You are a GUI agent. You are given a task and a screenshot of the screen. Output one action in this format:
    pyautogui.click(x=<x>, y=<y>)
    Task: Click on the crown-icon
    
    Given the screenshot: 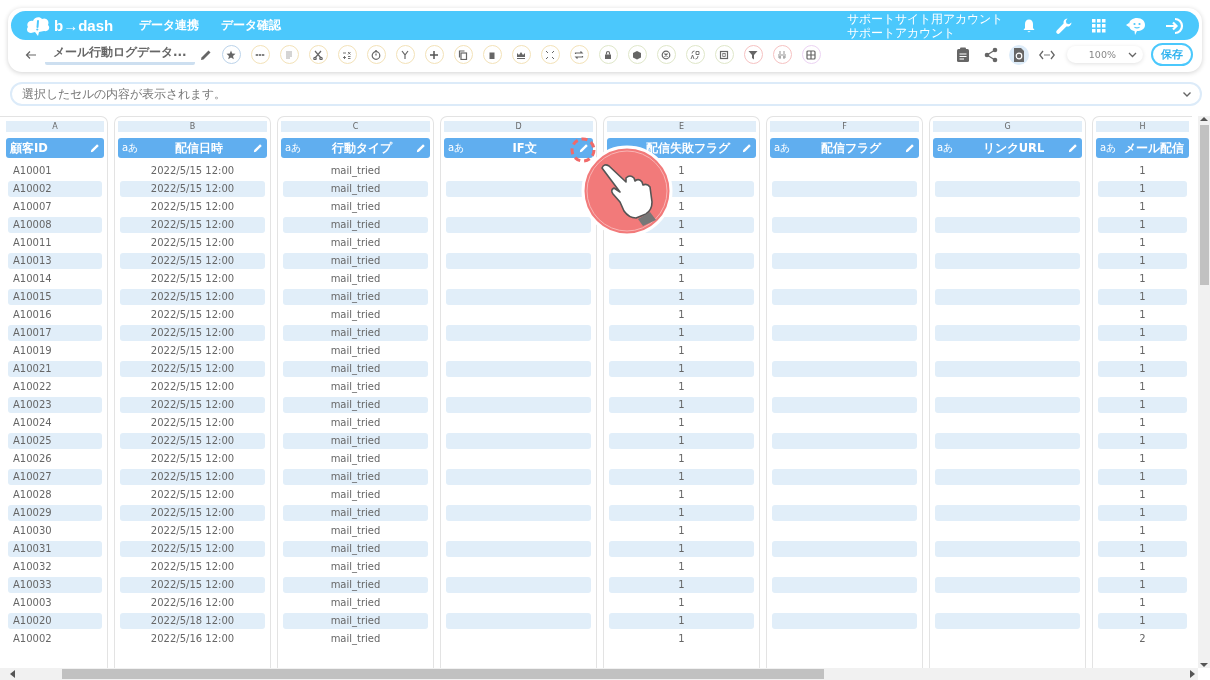 What is the action you would take?
    pyautogui.click(x=521, y=54)
    